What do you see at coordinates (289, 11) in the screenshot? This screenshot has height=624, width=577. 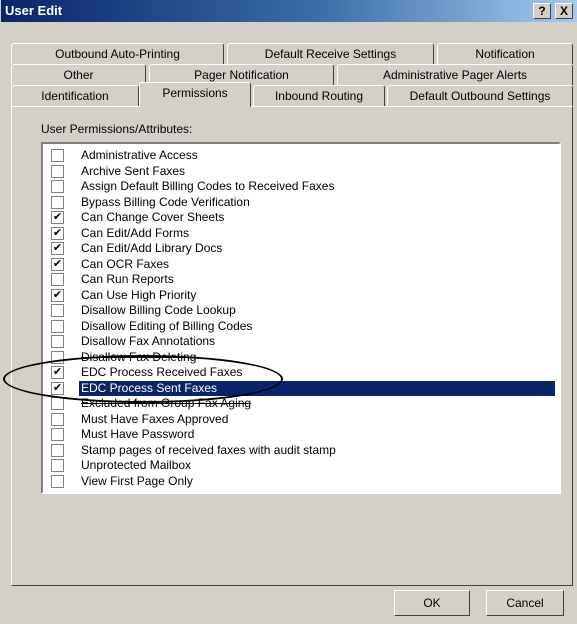 I see `title-bar: User Edit ? X` at bounding box center [289, 11].